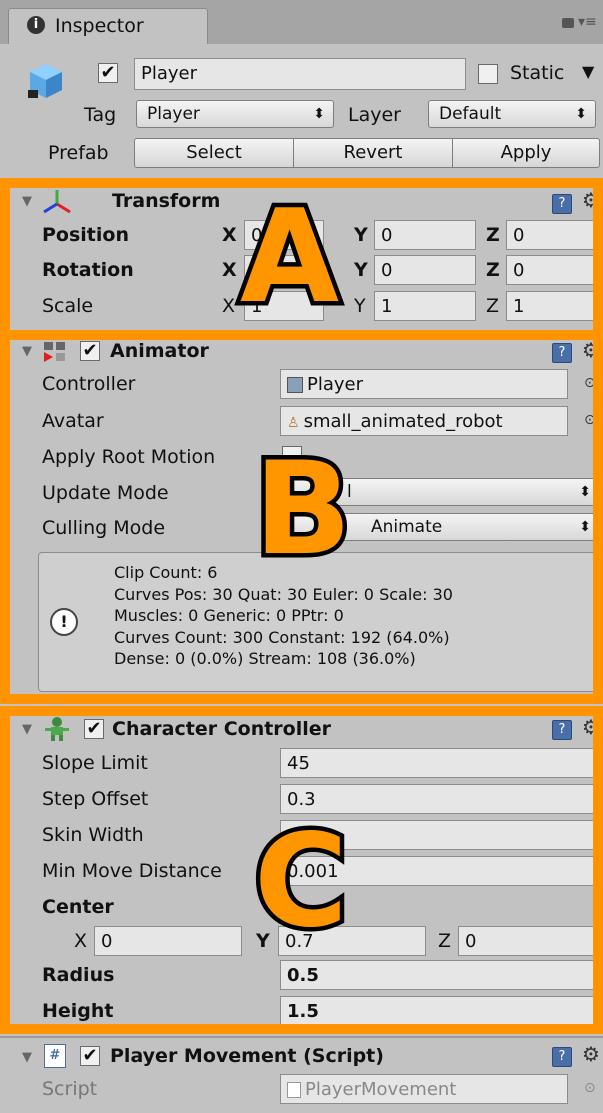 The image size is (603, 1113). Describe the element at coordinates (588, 71) in the screenshot. I see `static-dropdown-icon: ▼` at that location.